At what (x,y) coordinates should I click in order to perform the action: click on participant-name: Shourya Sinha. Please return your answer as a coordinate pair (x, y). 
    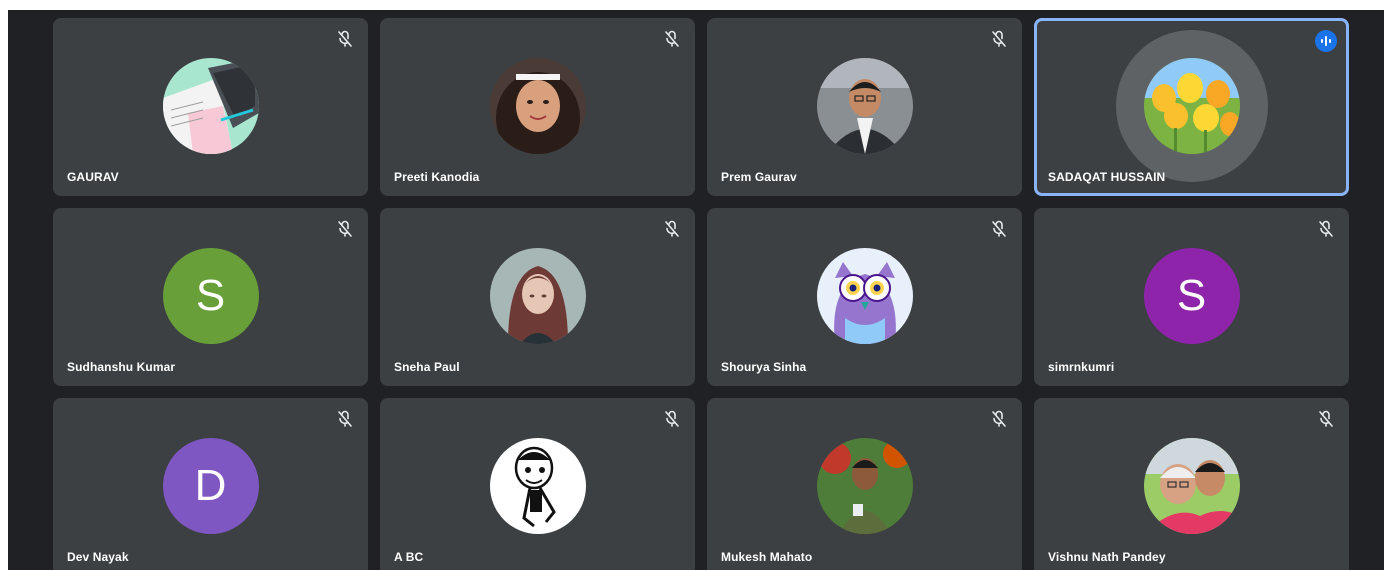
    Looking at the image, I should click on (764, 367).